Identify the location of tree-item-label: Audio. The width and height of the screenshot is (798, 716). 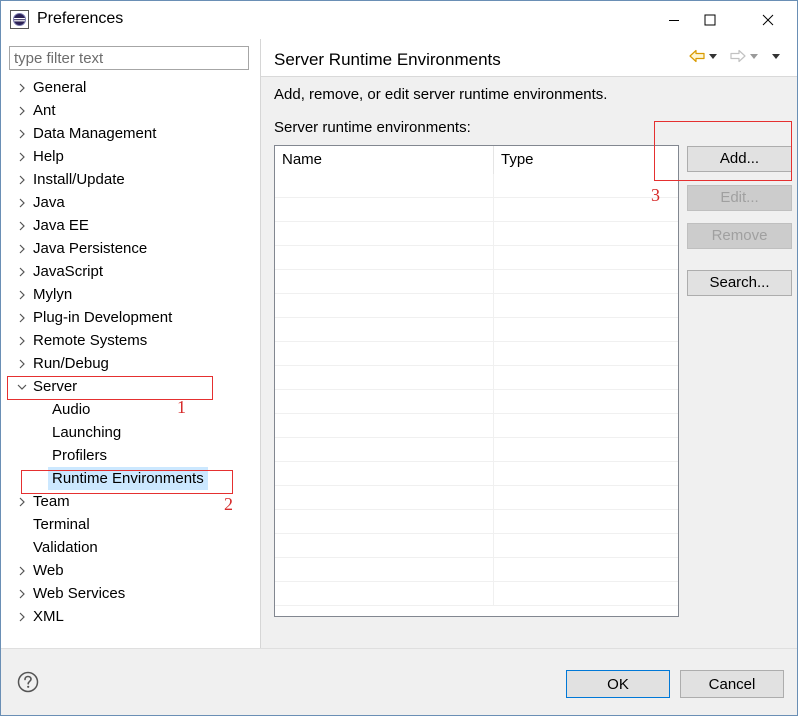
(71, 409).